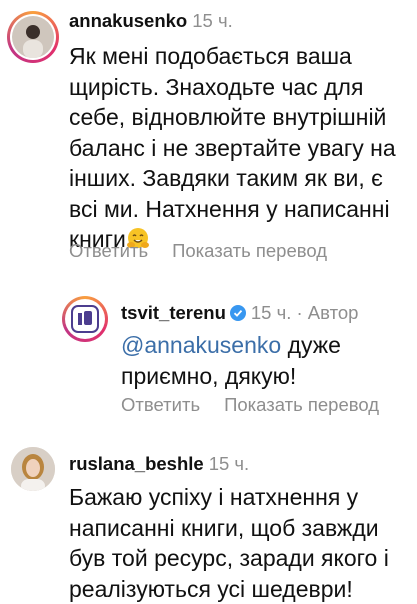  I want to click on comment-line-rest: дуже, so click(311, 345).